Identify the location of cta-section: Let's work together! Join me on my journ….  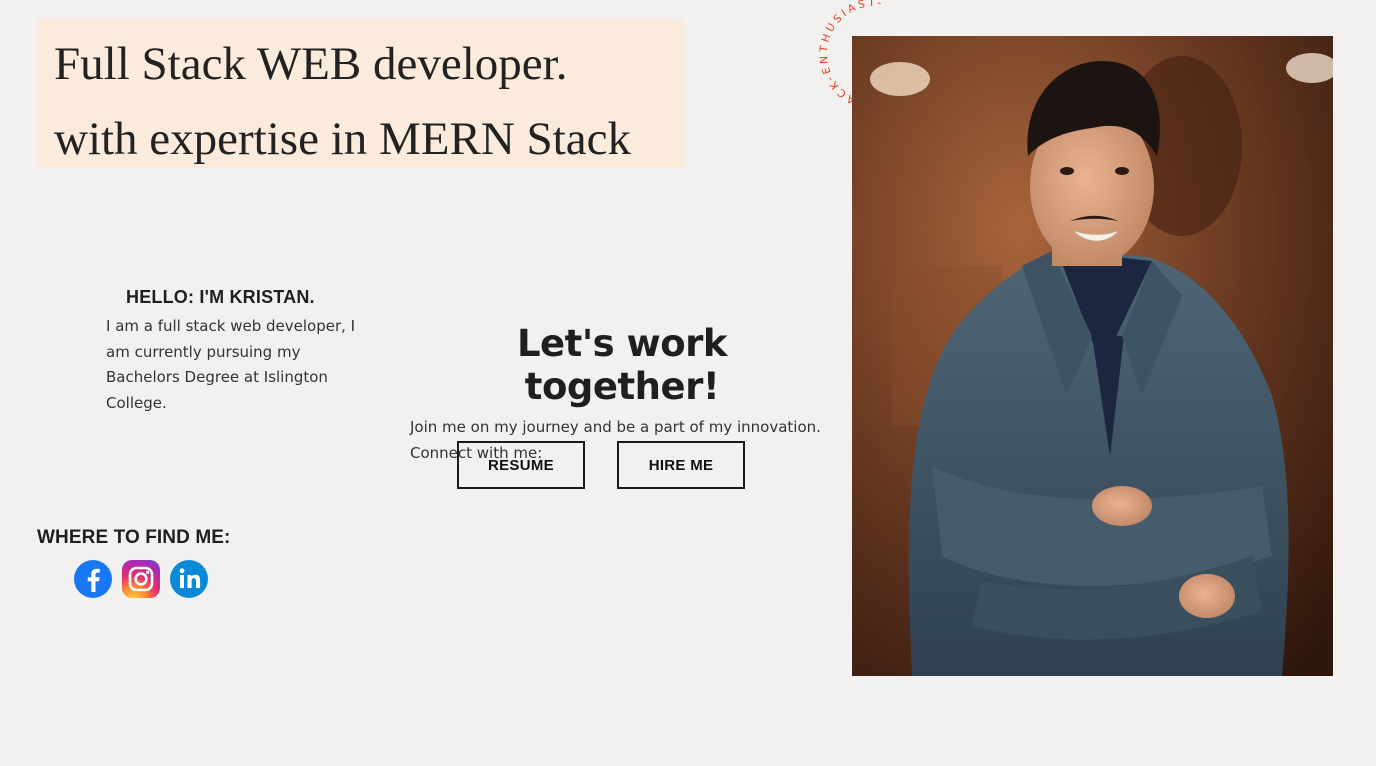
(618, 405).